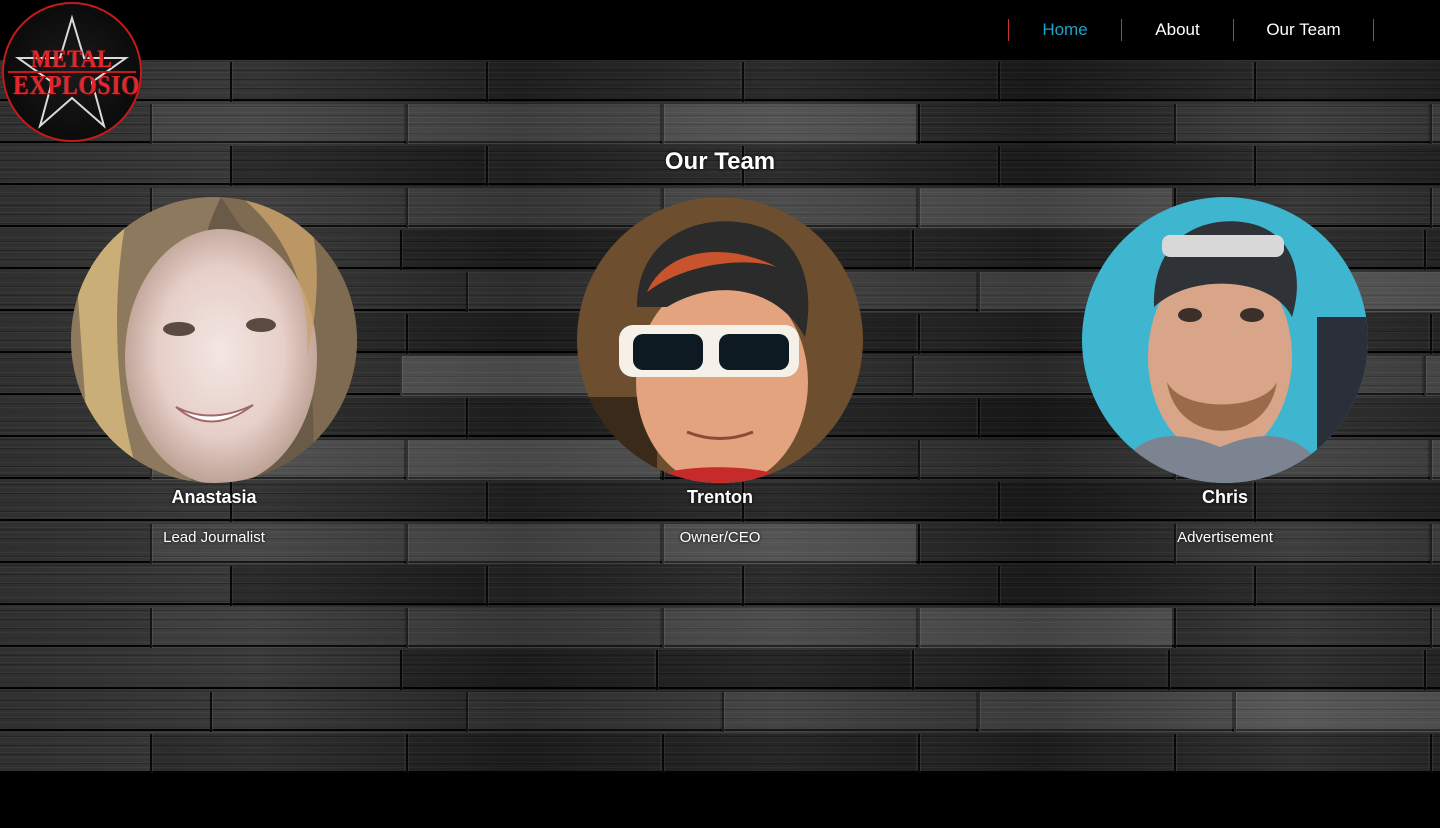 The image size is (1440, 828). What do you see at coordinates (214, 497) in the screenshot?
I see `member-name: Anastasia` at bounding box center [214, 497].